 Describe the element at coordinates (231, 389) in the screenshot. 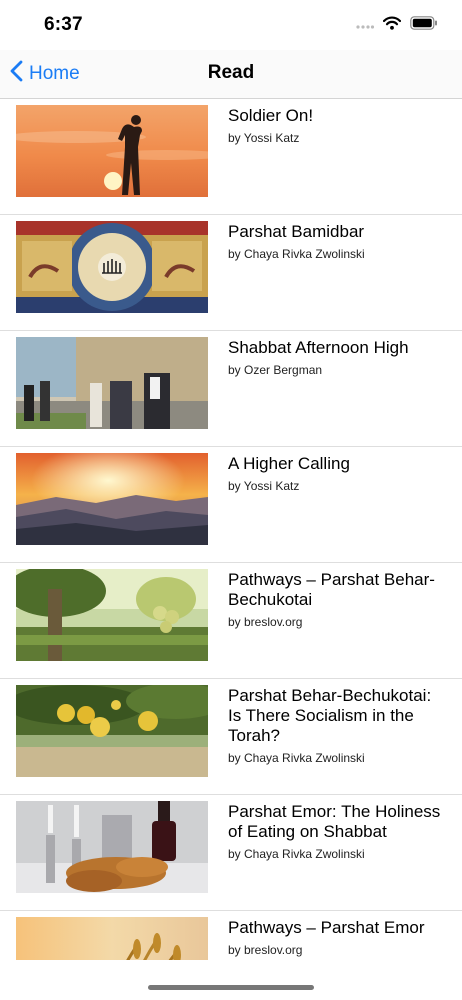

I see `list-item: Shabbat Afternoon High by Ozer Bergman` at that location.